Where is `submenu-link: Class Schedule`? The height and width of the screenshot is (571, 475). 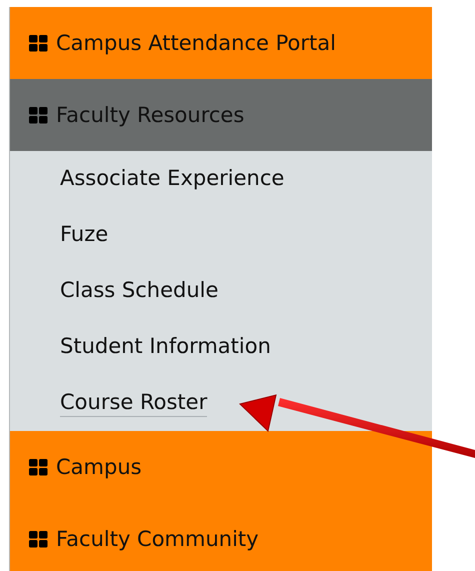 submenu-link: Class Schedule is located at coordinates (139, 291).